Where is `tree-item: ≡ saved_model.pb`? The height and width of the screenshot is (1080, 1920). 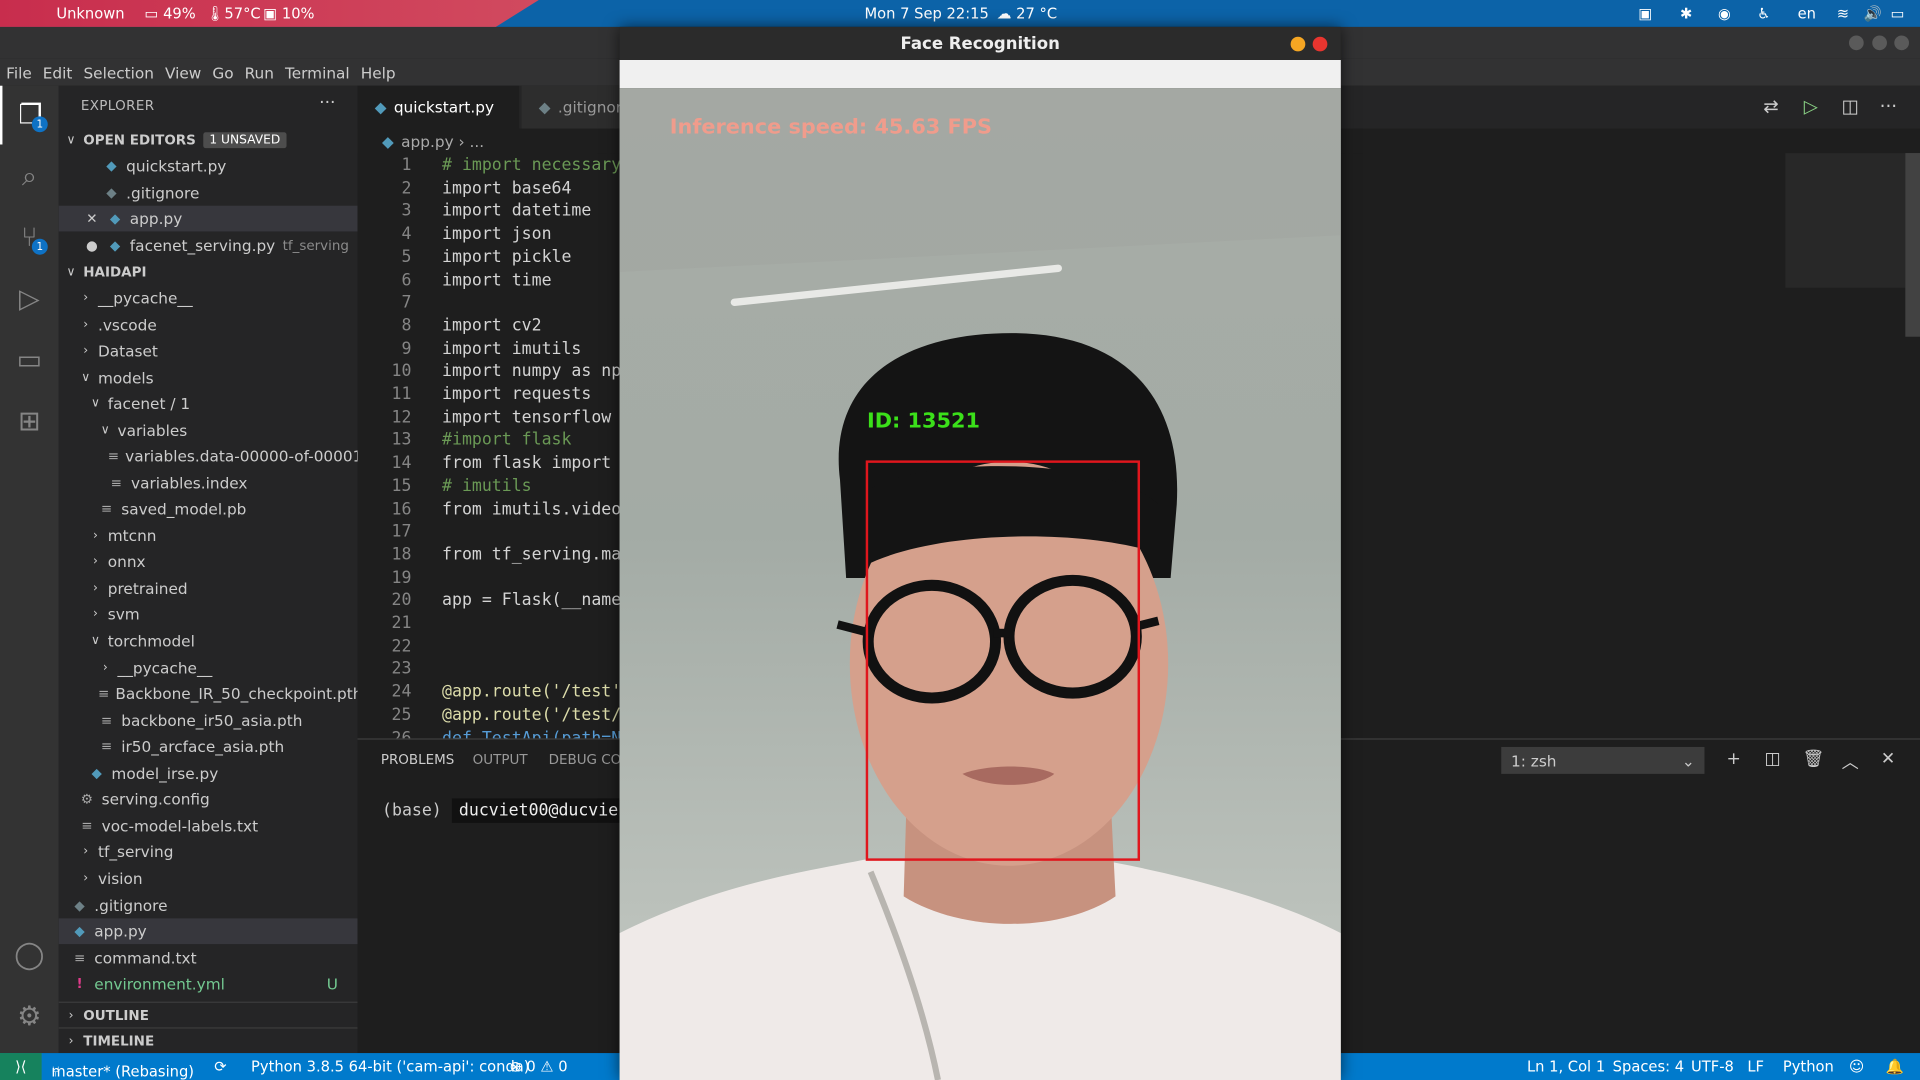
tree-item: ≡ saved_model.pb is located at coordinates (208, 509).